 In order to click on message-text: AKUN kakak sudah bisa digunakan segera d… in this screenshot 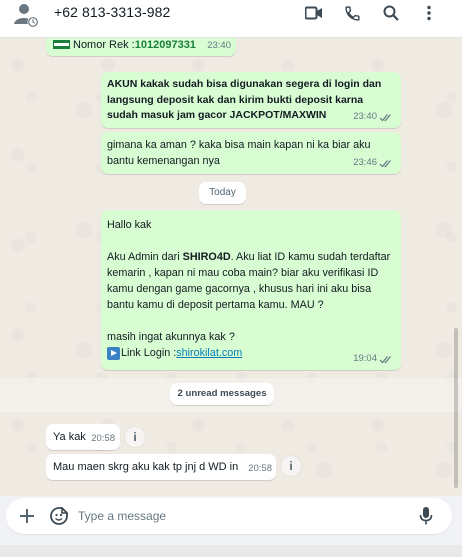, I will do `click(244, 99)`.